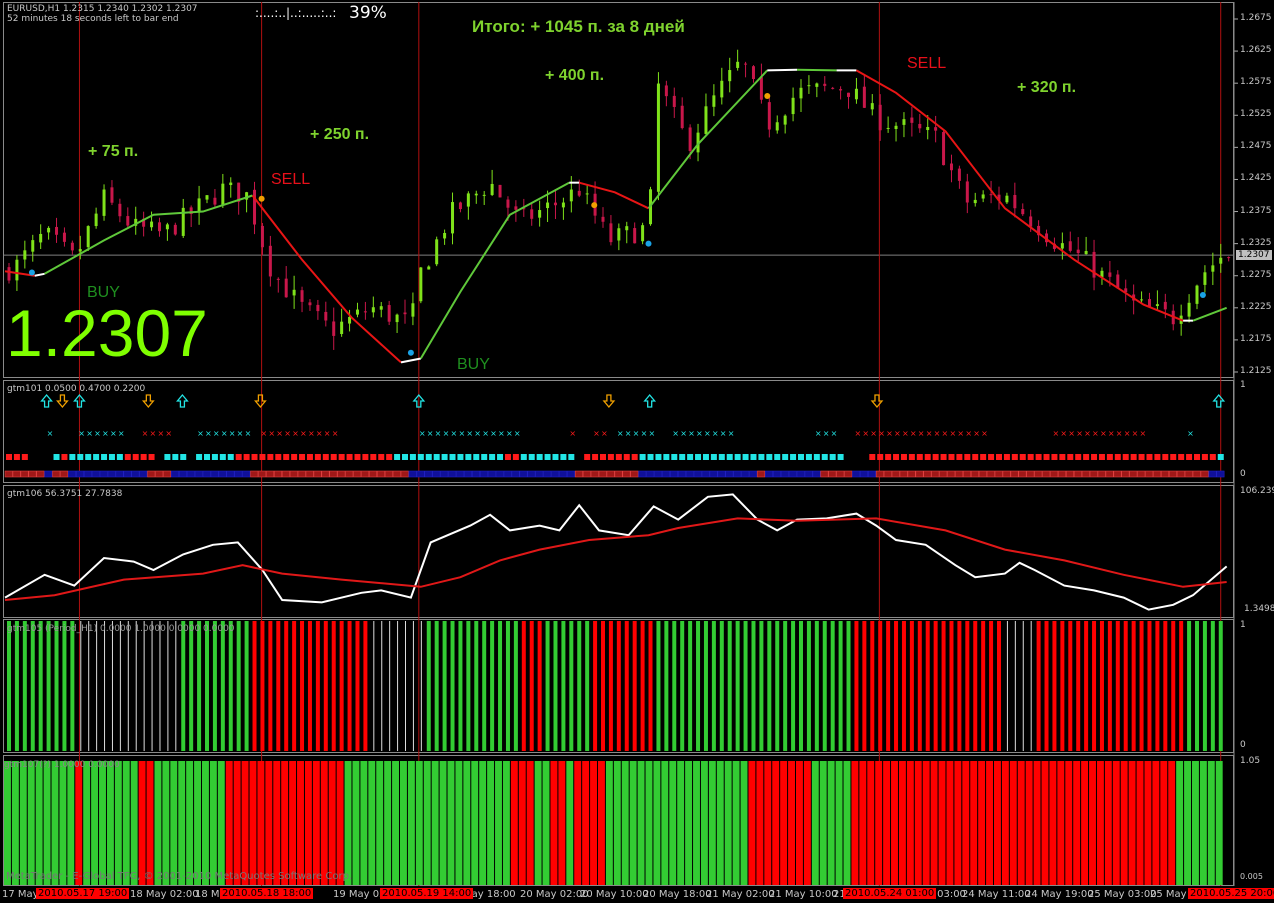 Image resolution: width=1274 pixels, height=903 pixels. Describe the element at coordinates (410, 360) in the screenshot. I see `ma-line-white` at that location.